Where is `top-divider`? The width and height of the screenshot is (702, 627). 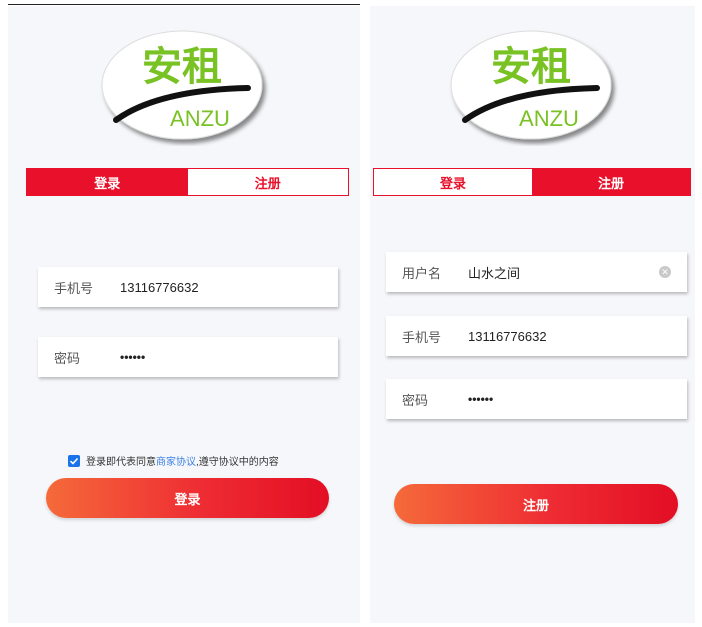
top-divider is located at coordinates (184, 4).